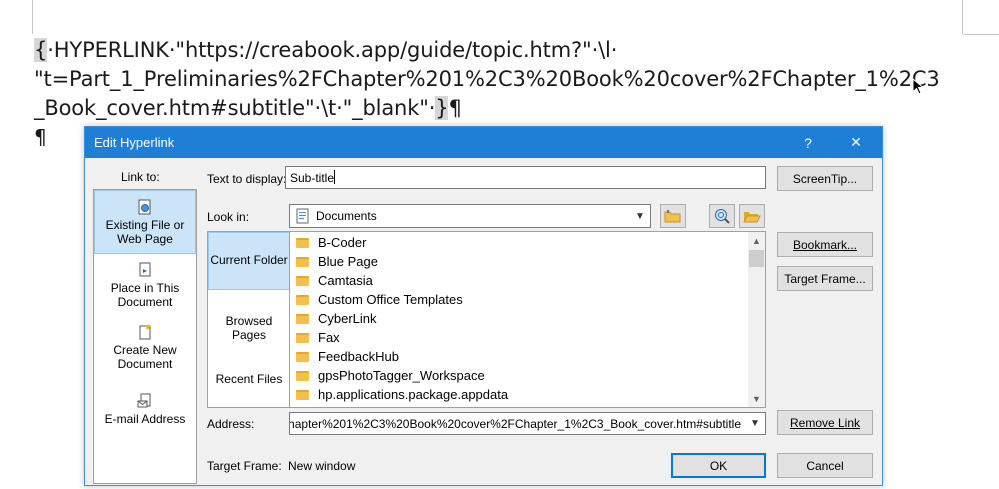 The image size is (999, 489). I want to click on list-item: CyberLink, so click(336, 318).